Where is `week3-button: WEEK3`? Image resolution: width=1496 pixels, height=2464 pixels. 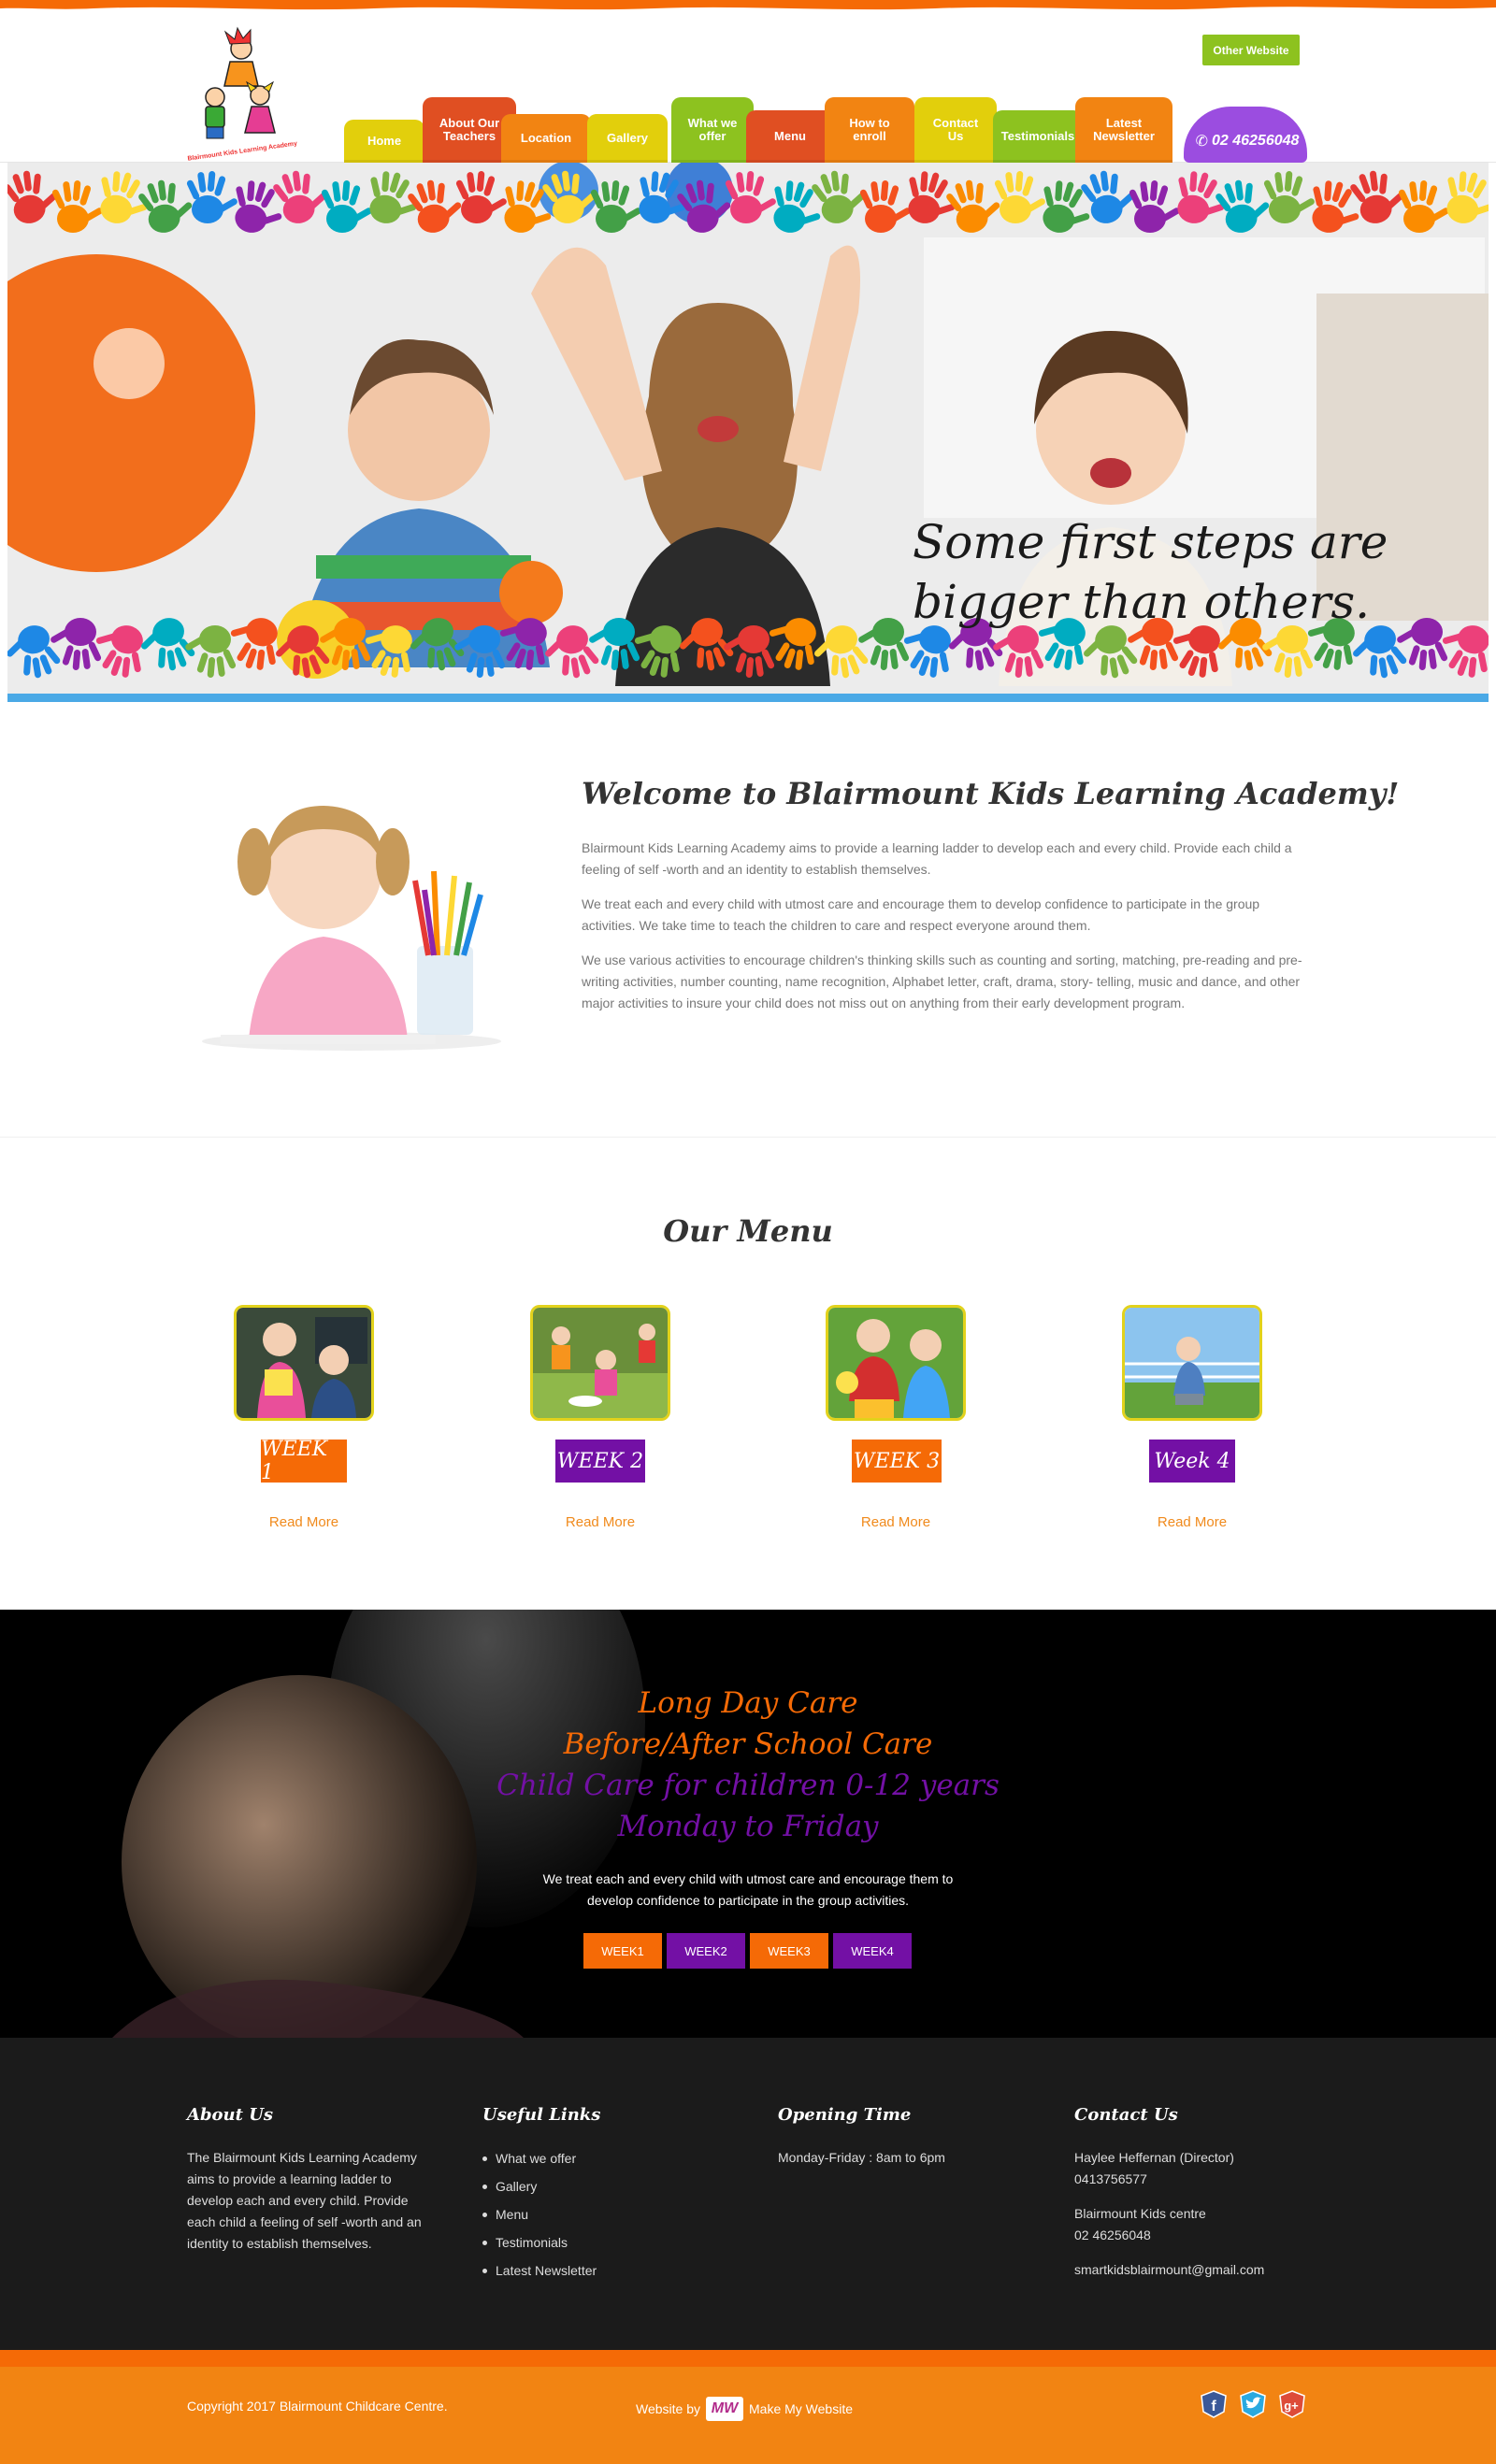
week3-button: WEEK3 is located at coordinates (789, 1951).